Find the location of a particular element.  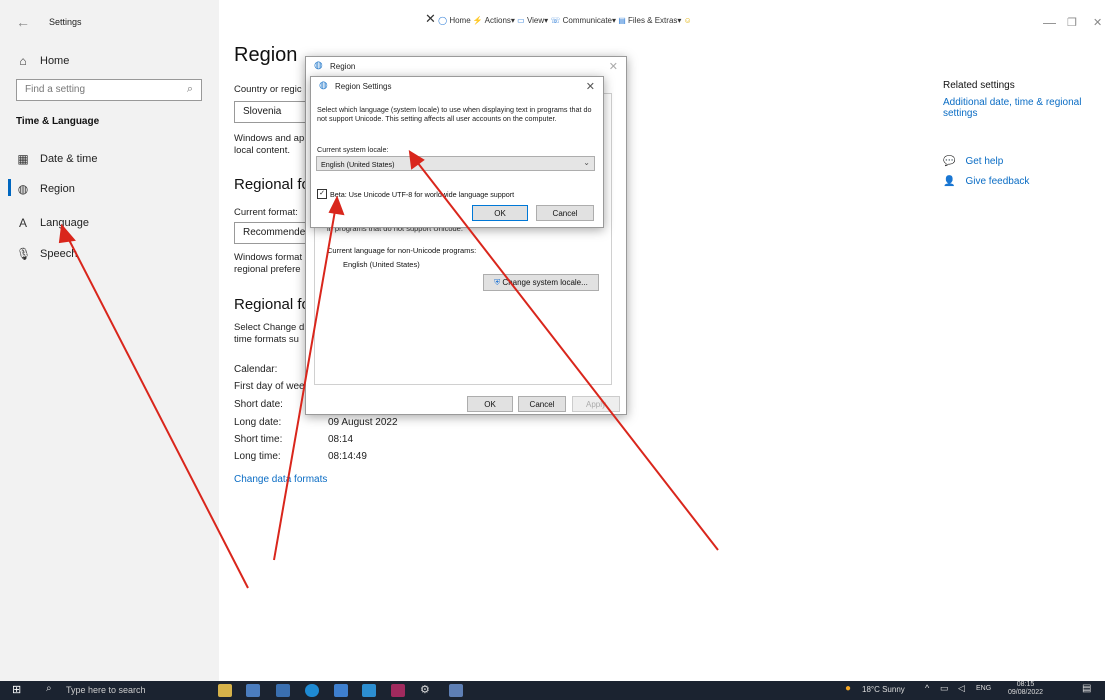

taskbar-search-placeholder: Type here to search is located at coordinates (106, 690).